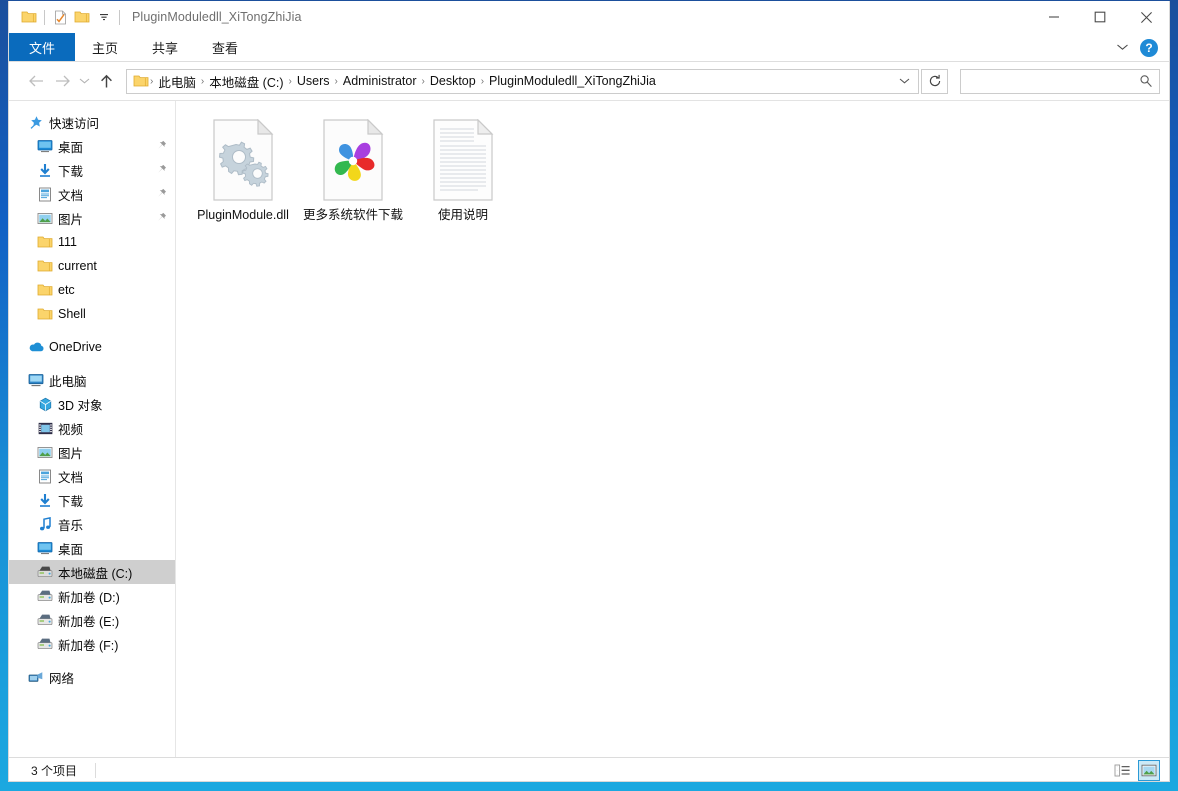 The height and width of the screenshot is (791, 1178). What do you see at coordinates (225, 47) in the screenshot?
I see `tab-view: 查看` at bounding box center [225, 47].